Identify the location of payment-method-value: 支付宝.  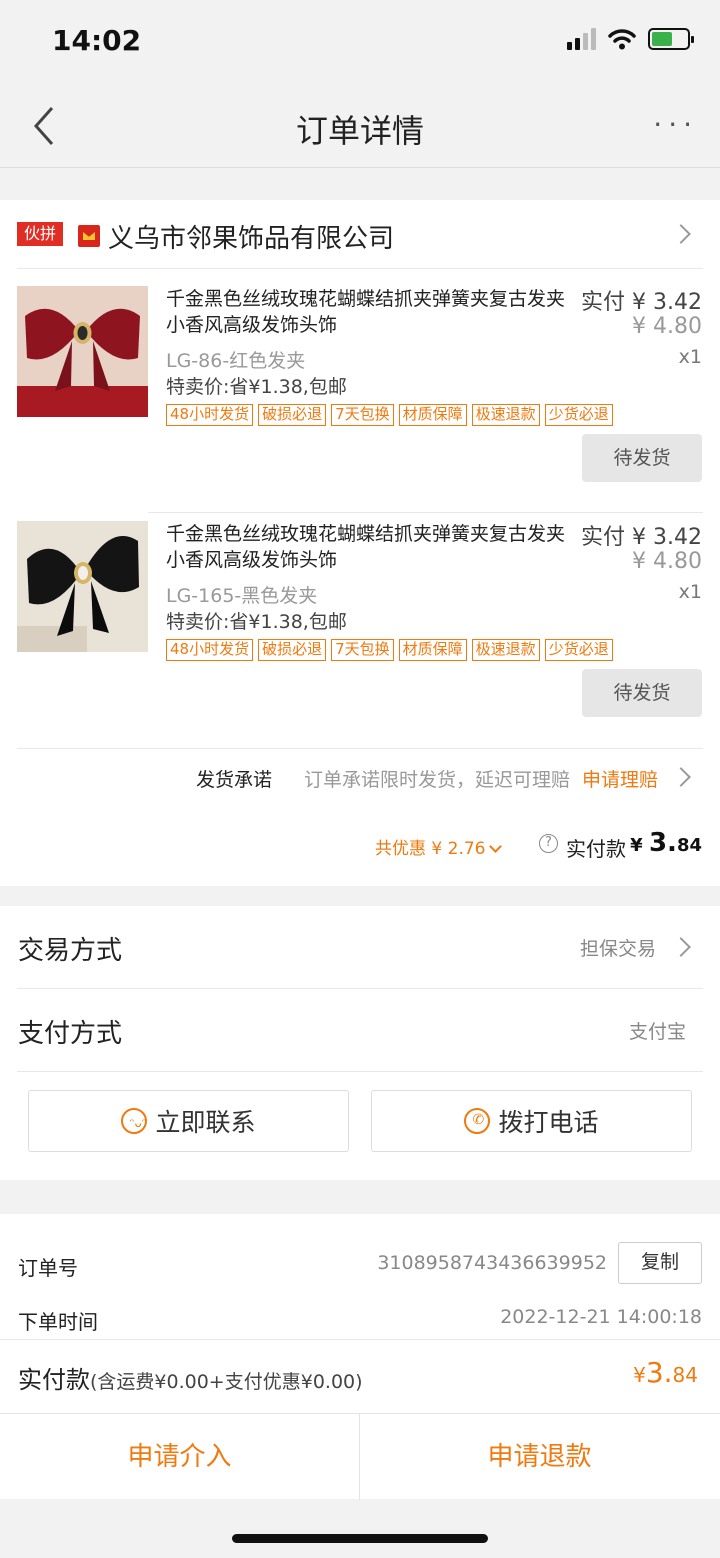
(657, 1032).